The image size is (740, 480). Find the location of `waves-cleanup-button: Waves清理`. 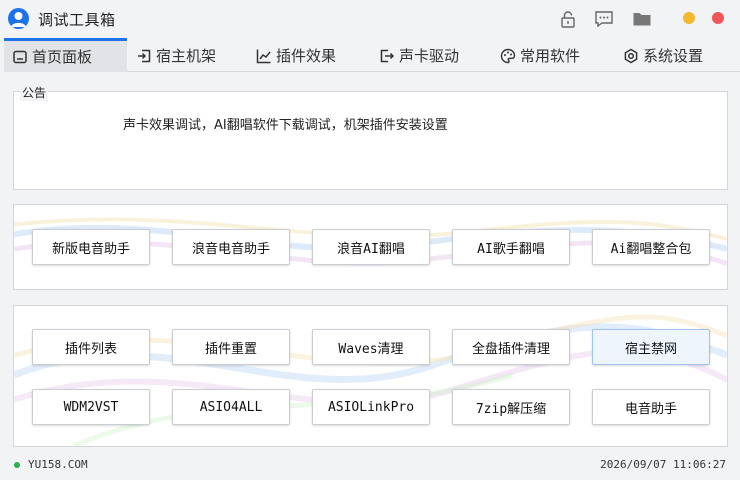

waves-cleanup-button: Waves清理 is located at coordinates (371, 347).